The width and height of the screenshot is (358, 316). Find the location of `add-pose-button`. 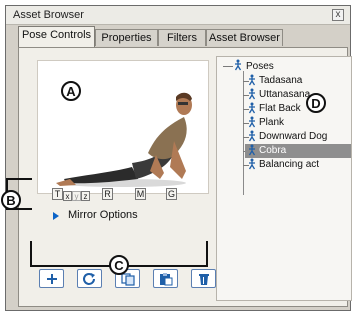

add-pose-button is located at coordinates (51, 278).